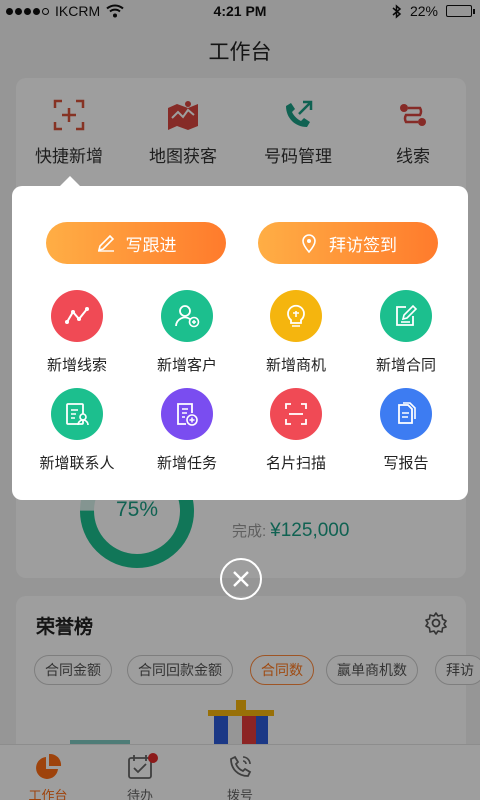 This screenshot has width=480, height=800. I want to click on add-user-icon, so click(187, 316).